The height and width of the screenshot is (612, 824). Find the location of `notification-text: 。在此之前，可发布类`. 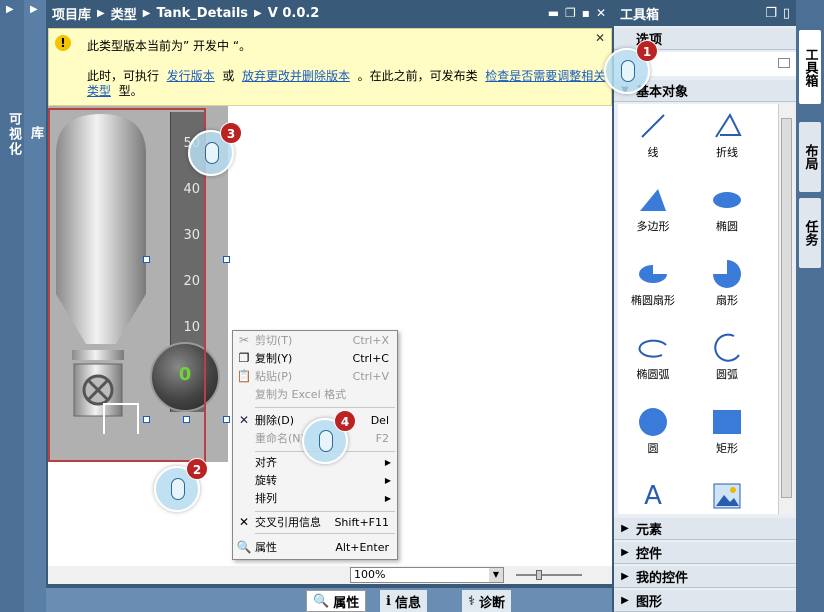

notification-text: 。在此之前，可发布类 is located at coordinates (417, 76).